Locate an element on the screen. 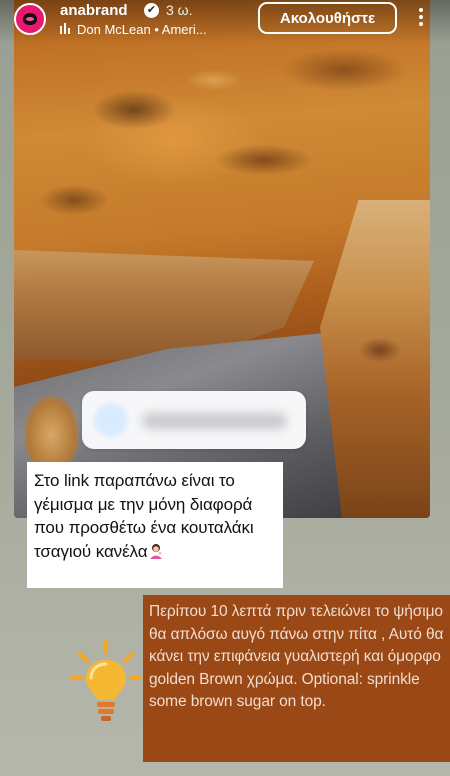 This screenshot has width=450, height=776. verified-badge-icon: ✔ is located at coordinates (151, 10).